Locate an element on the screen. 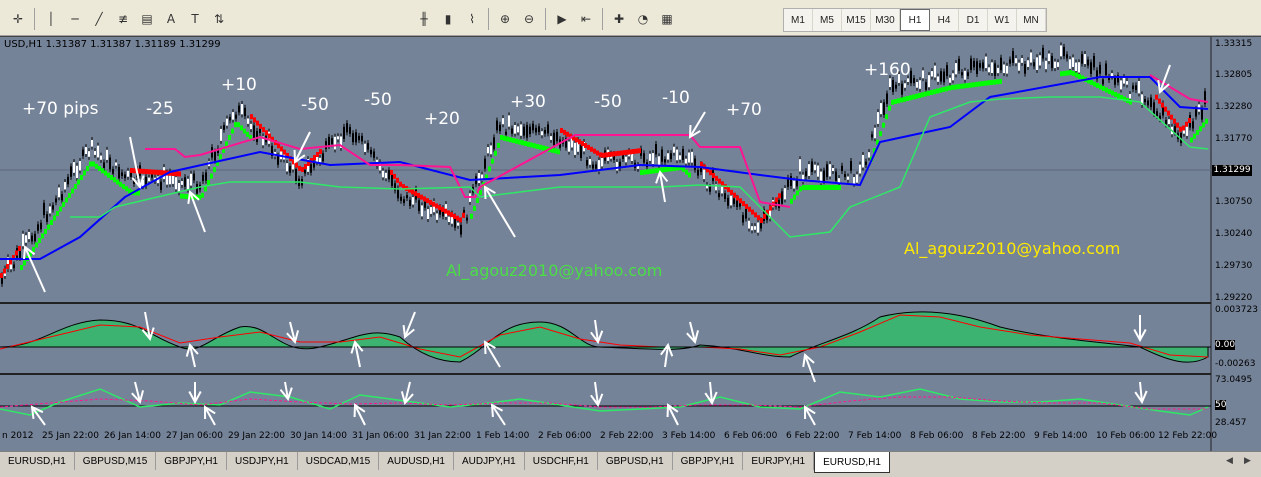  timeframe-d1: D1 is located at coordinates (973, 20).